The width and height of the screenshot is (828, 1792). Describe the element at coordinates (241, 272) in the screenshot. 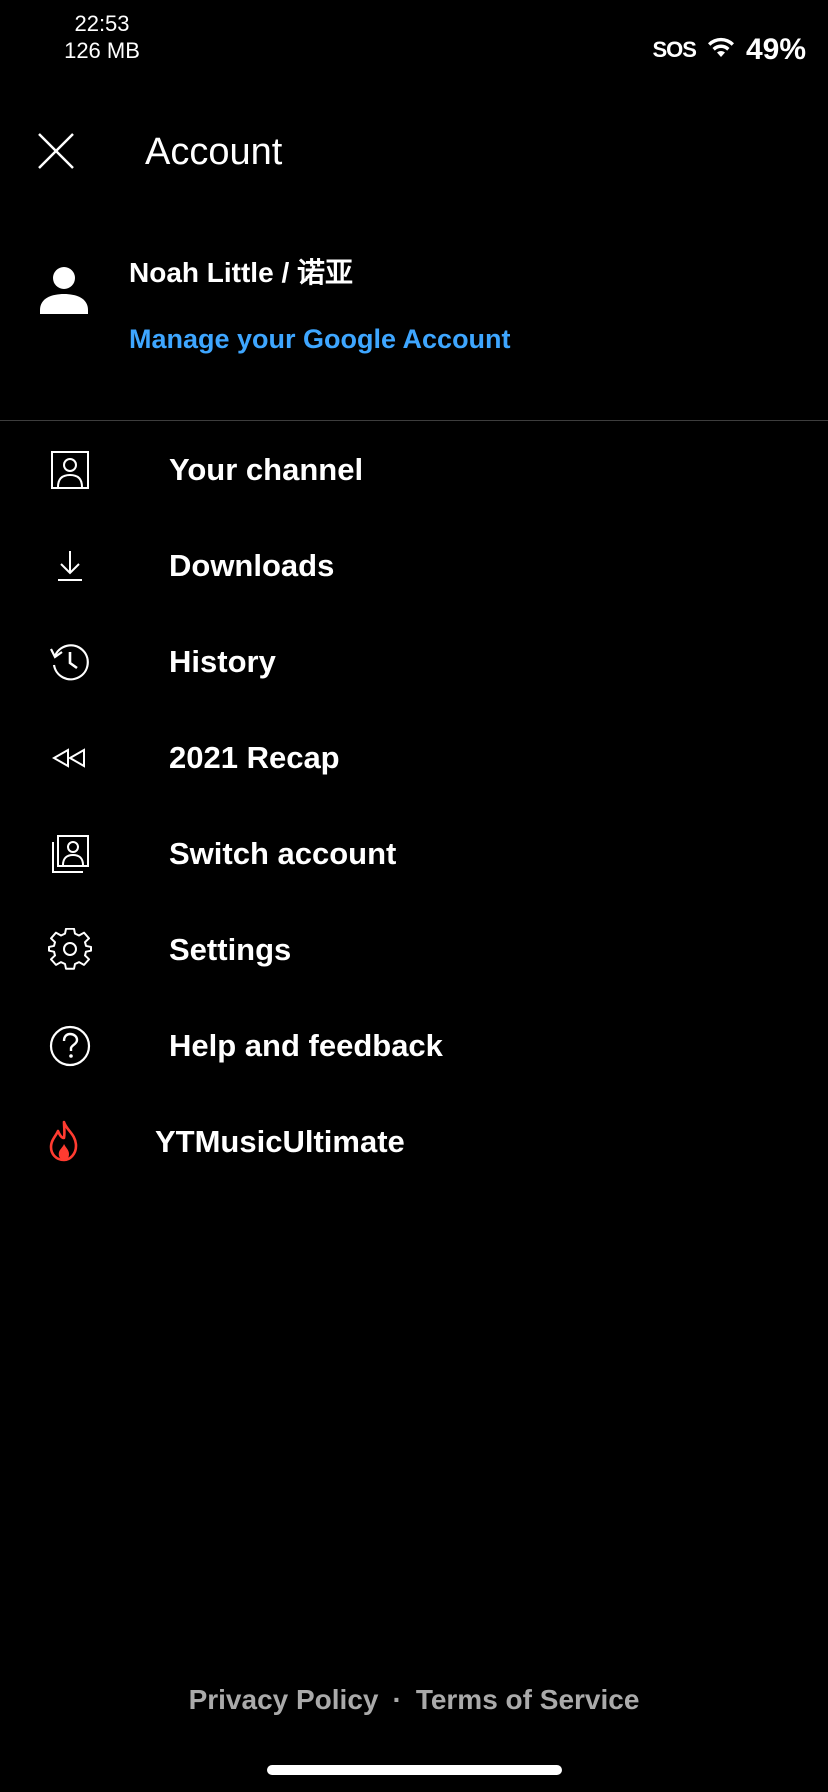

I see `account-name: Noah Little / 诺亚` at that location.